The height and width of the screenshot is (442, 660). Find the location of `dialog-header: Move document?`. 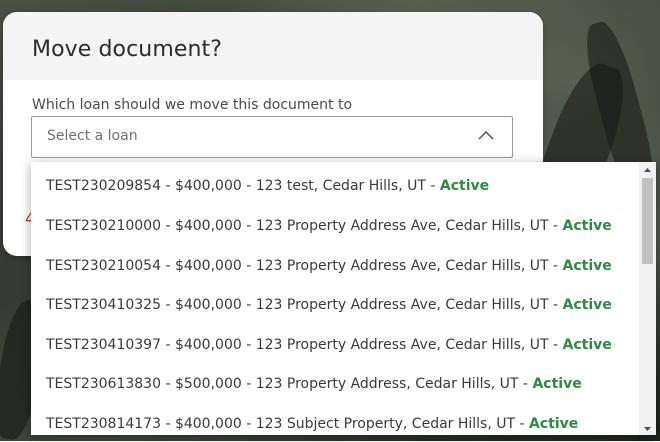

dialog-header: Move document? is located at coordinates (273, 46).